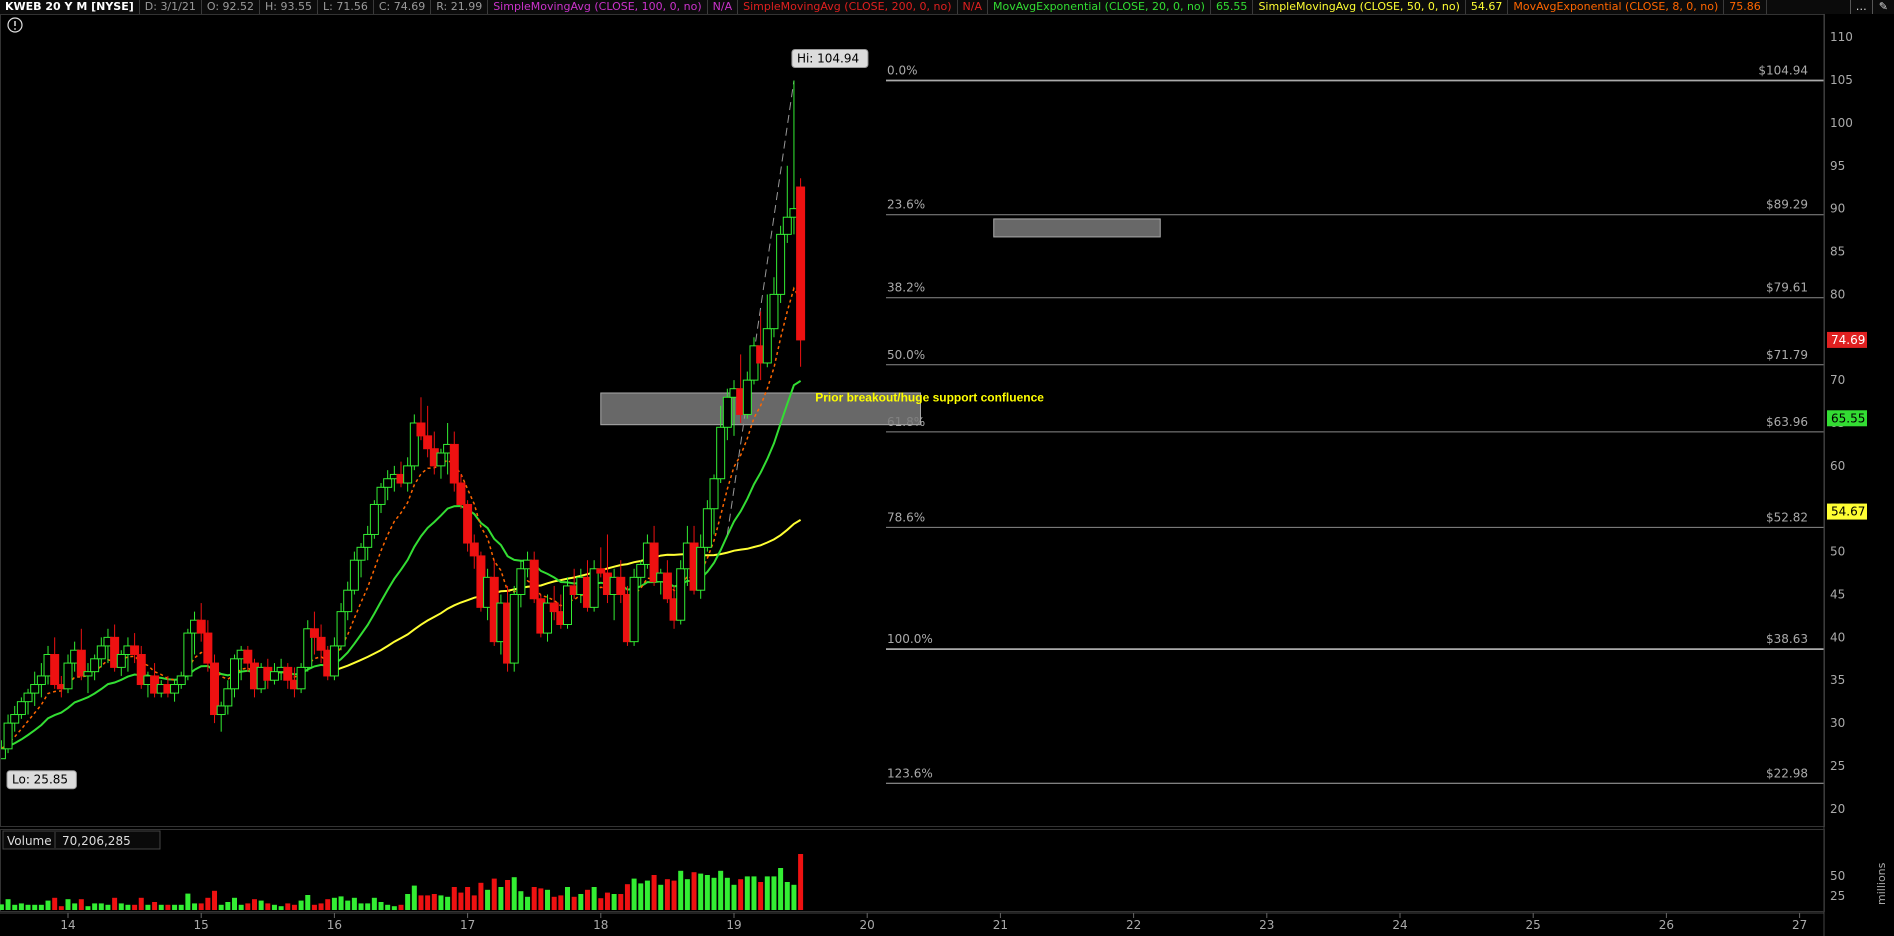 This screenshot has width=1894, height=936. What do you see at coordinates (29, 841) in the screenshot?
I see `volume-label: Volume` at bounding box center [29, 841].